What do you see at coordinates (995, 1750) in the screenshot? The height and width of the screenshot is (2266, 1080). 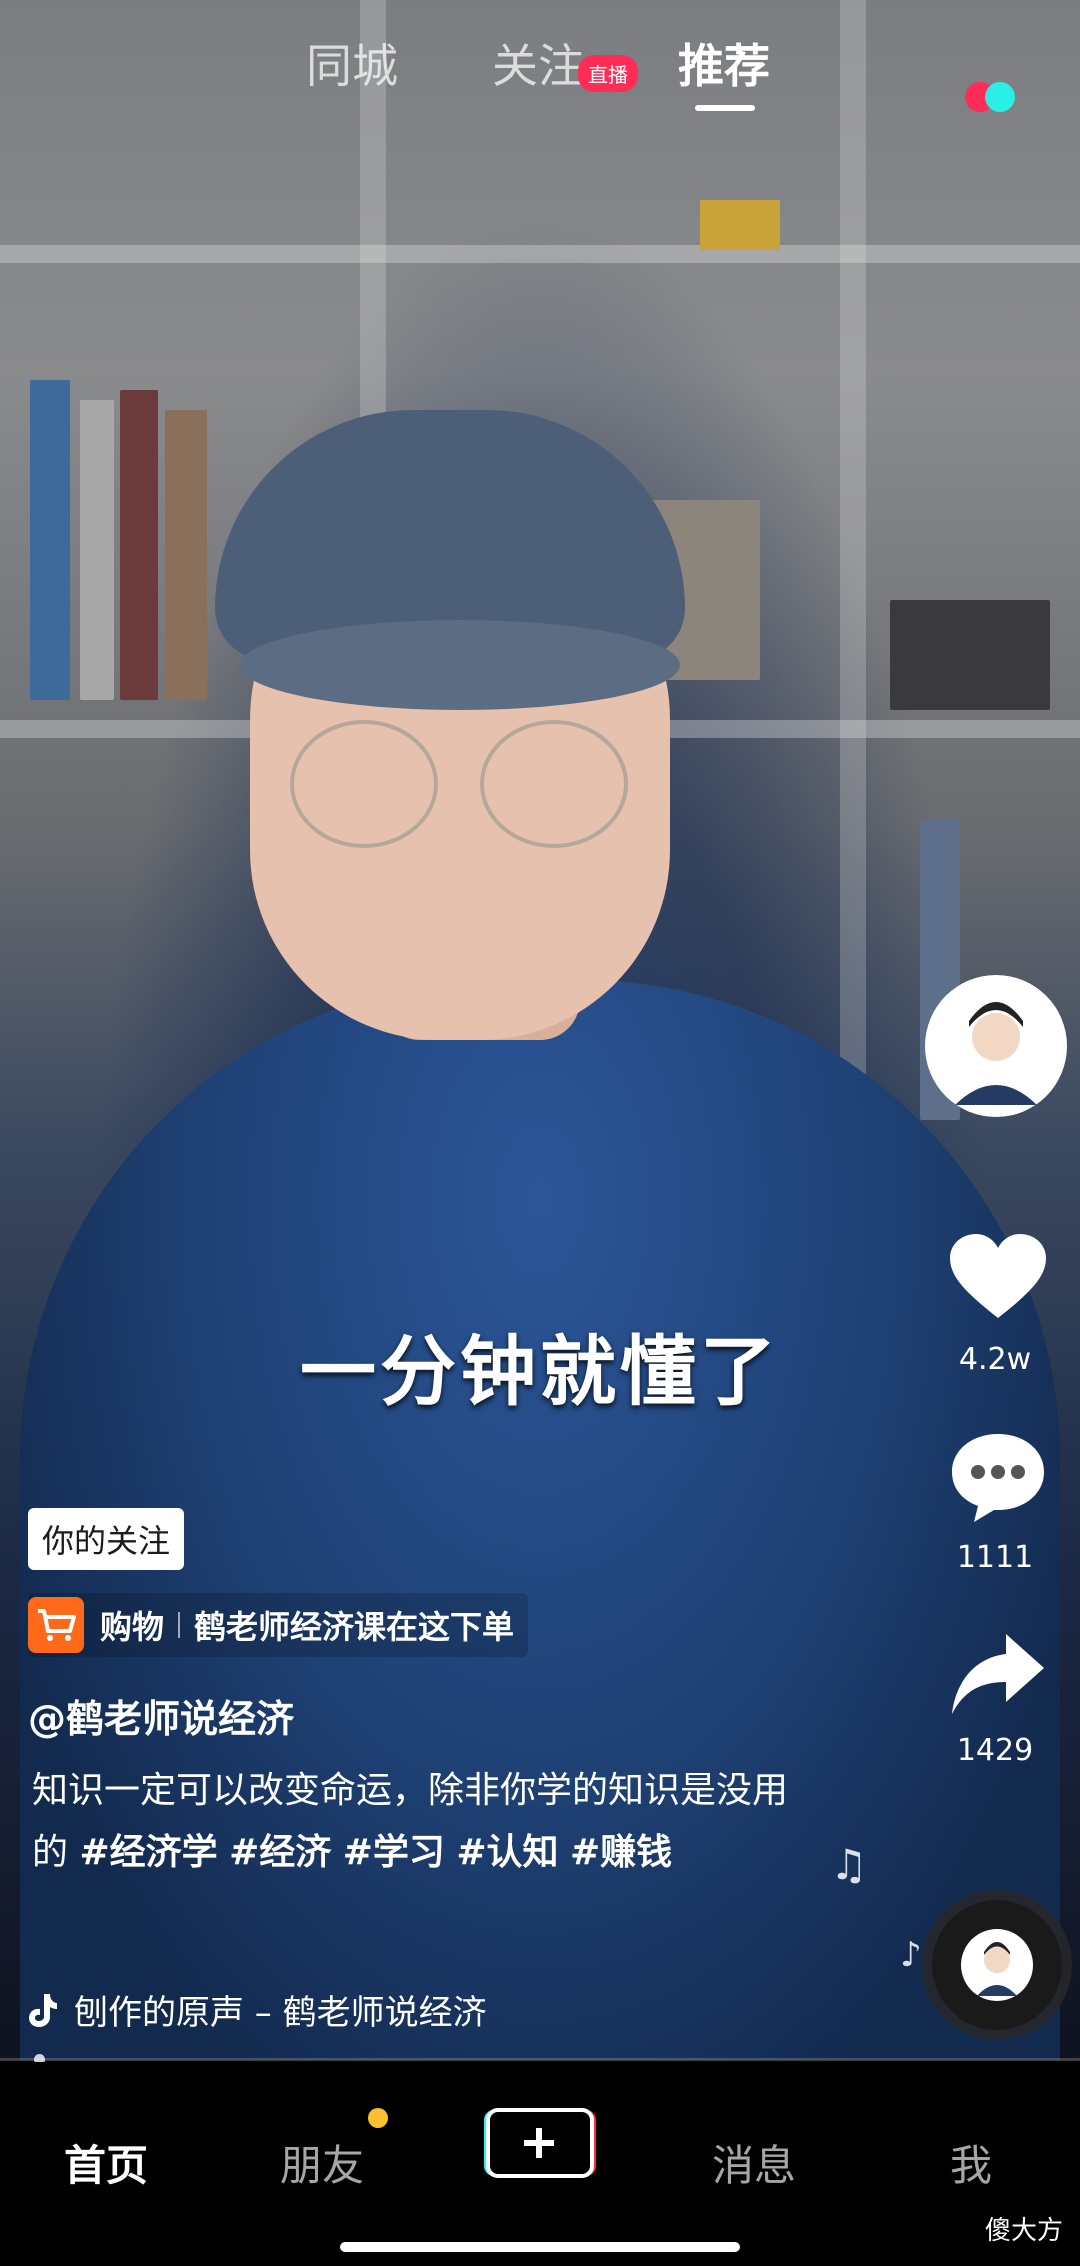 I see `share-count: 1429` at bounding box center [995, 1750].